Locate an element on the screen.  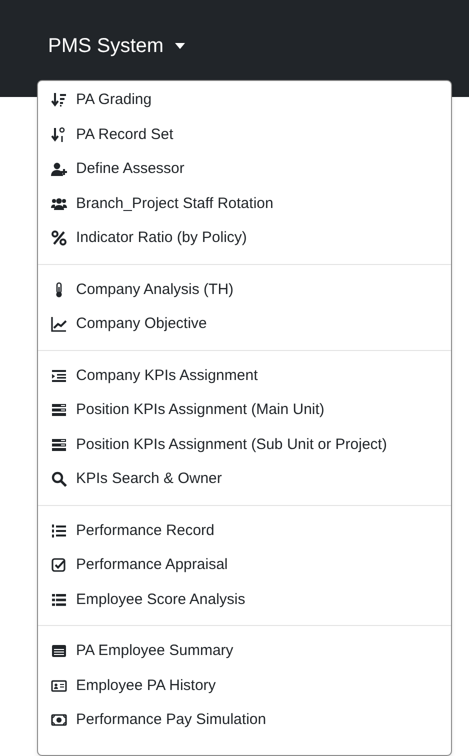
banknote-icon is located at coordinates (59, 720).